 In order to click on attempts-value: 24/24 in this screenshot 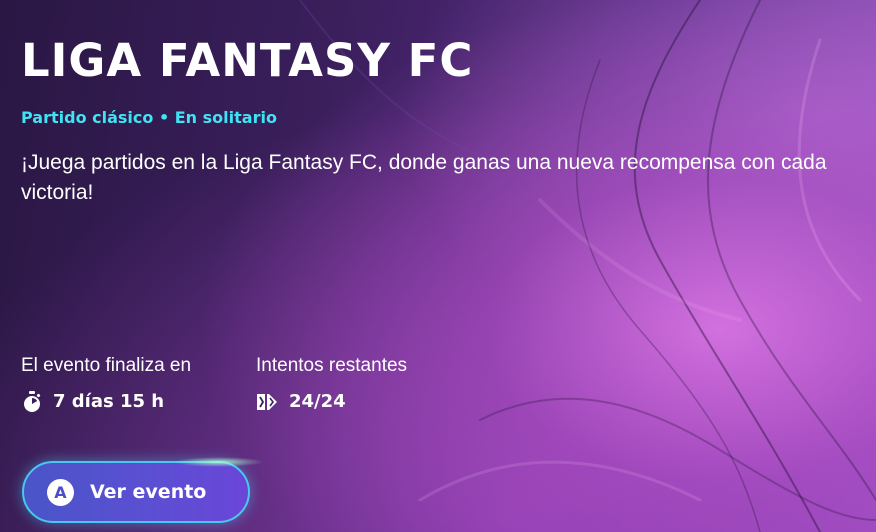, I will do `click(317, 401)`.